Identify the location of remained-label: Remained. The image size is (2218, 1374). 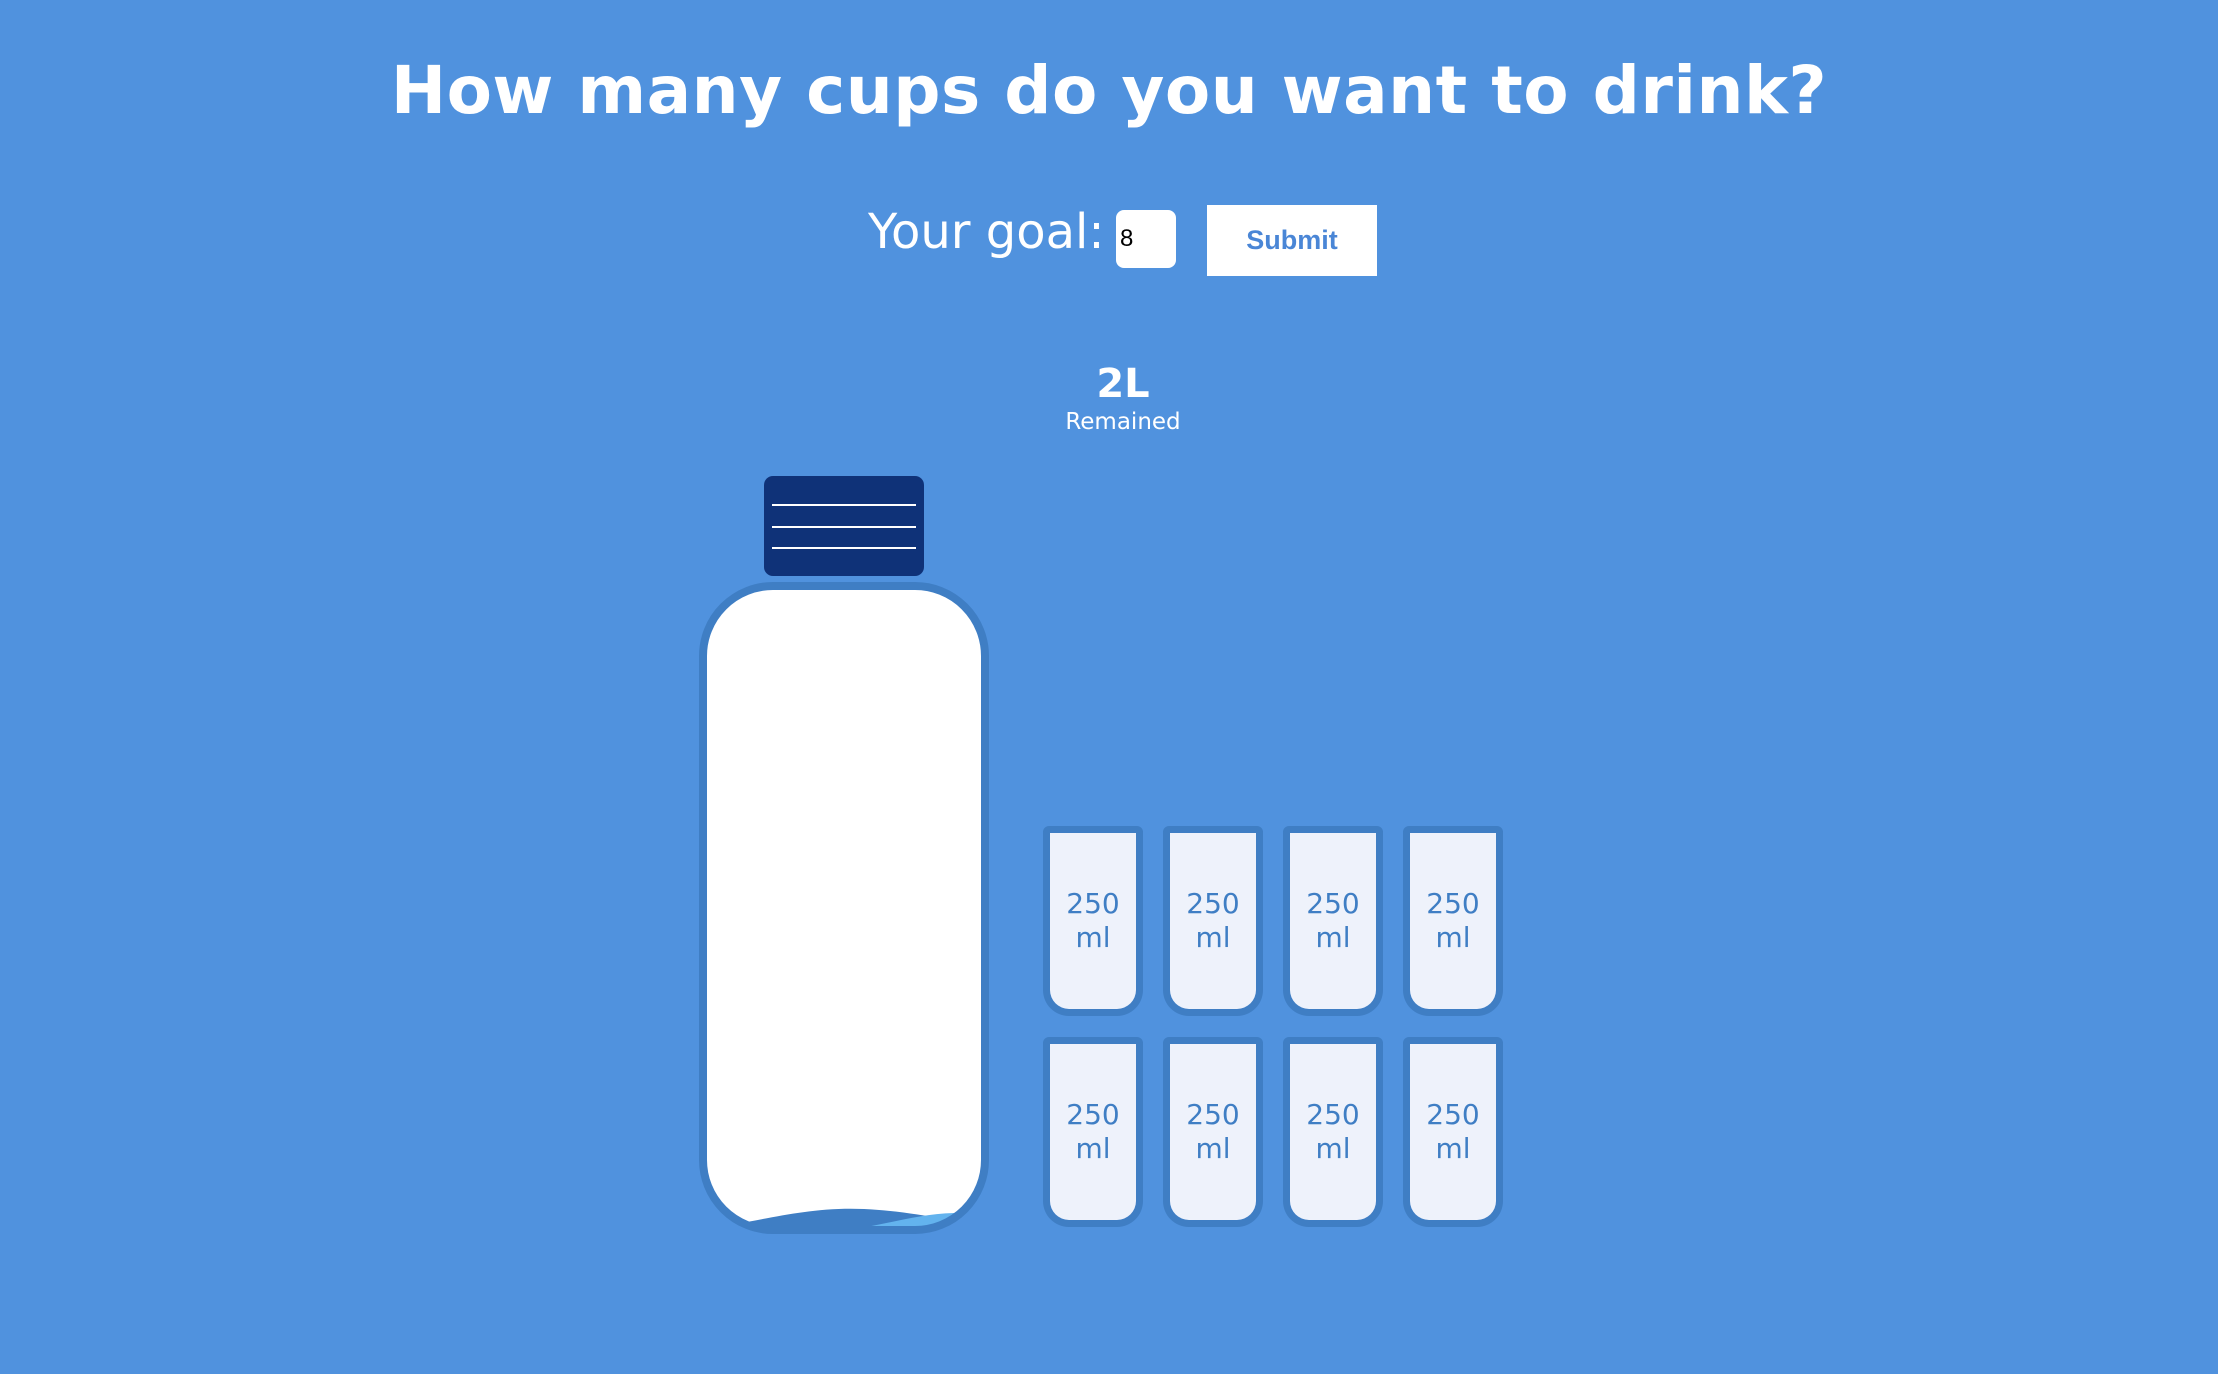
(1123, 422).